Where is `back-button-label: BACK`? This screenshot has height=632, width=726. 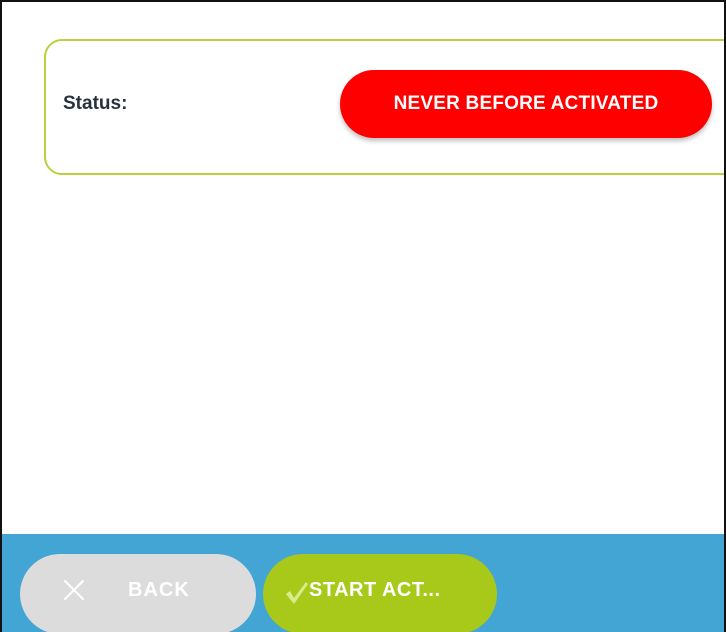 back-button-label: BACK is located at coordinates (159, 590).